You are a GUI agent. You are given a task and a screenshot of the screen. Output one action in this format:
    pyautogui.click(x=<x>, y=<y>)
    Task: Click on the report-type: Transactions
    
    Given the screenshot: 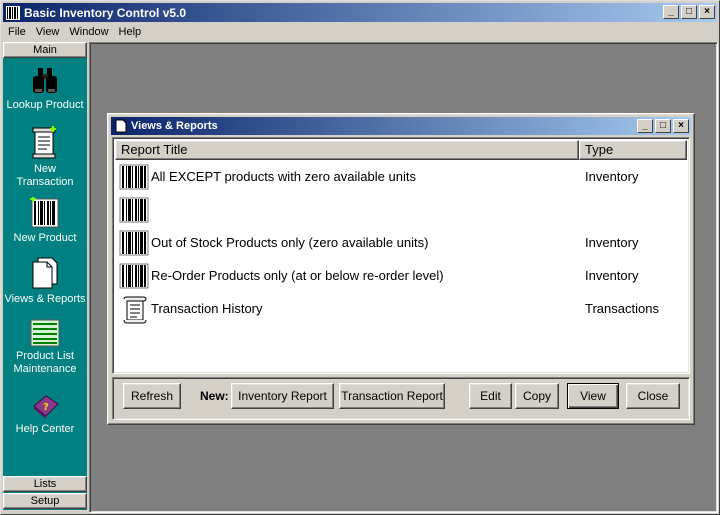 What is the action you would take?
    pyautogui.click(x=622, y=308)
    